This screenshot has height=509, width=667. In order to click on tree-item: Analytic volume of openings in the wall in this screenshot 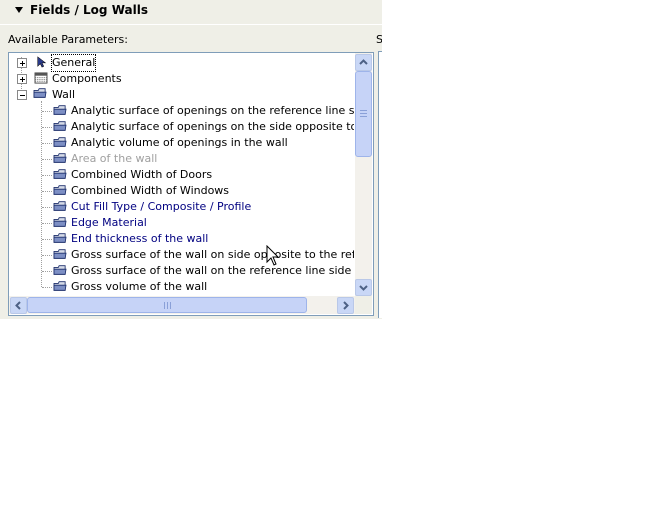, I will do `click(181, 143)`.